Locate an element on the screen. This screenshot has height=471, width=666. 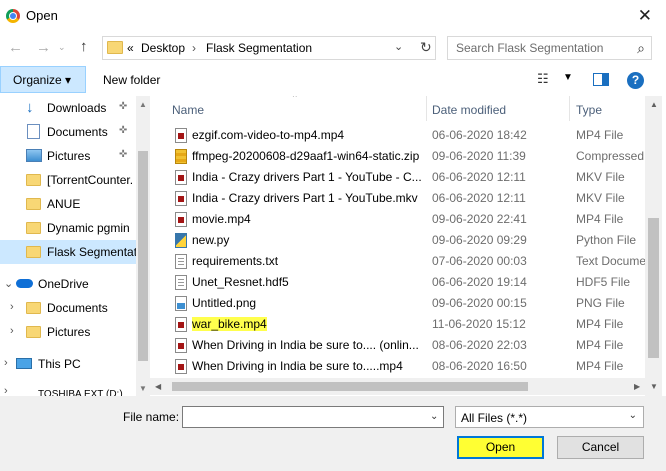
sidebar-item-anue: ANUE is located at coordinates (74, 204).